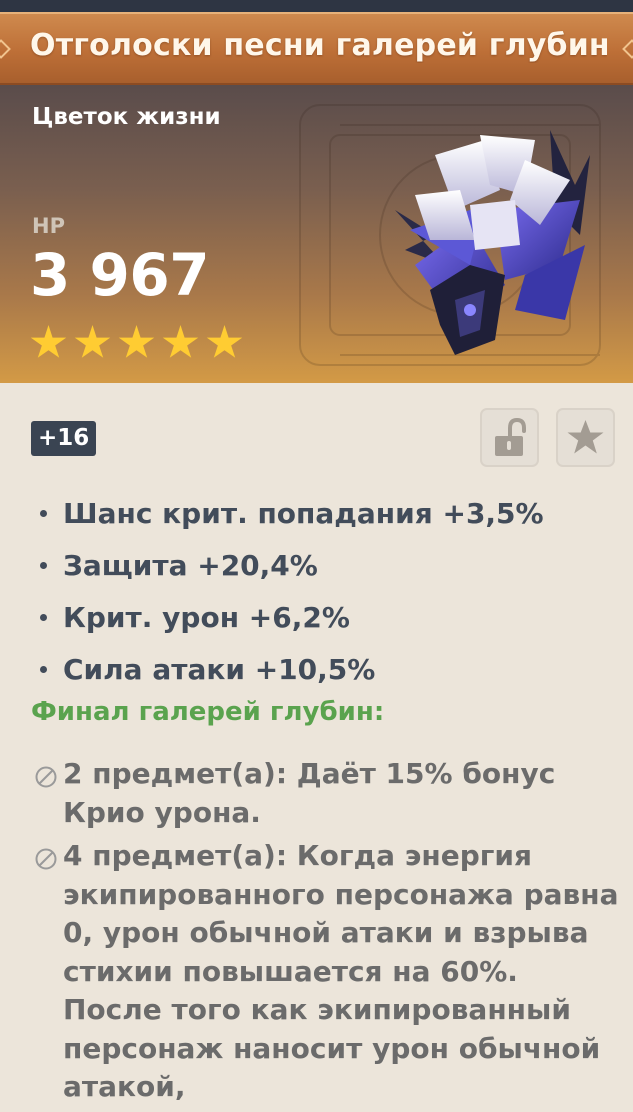 Image resolution: width=633 pixels, height=1112 pixels. I want to click on main-stat-name: HP, so click(48, 226).